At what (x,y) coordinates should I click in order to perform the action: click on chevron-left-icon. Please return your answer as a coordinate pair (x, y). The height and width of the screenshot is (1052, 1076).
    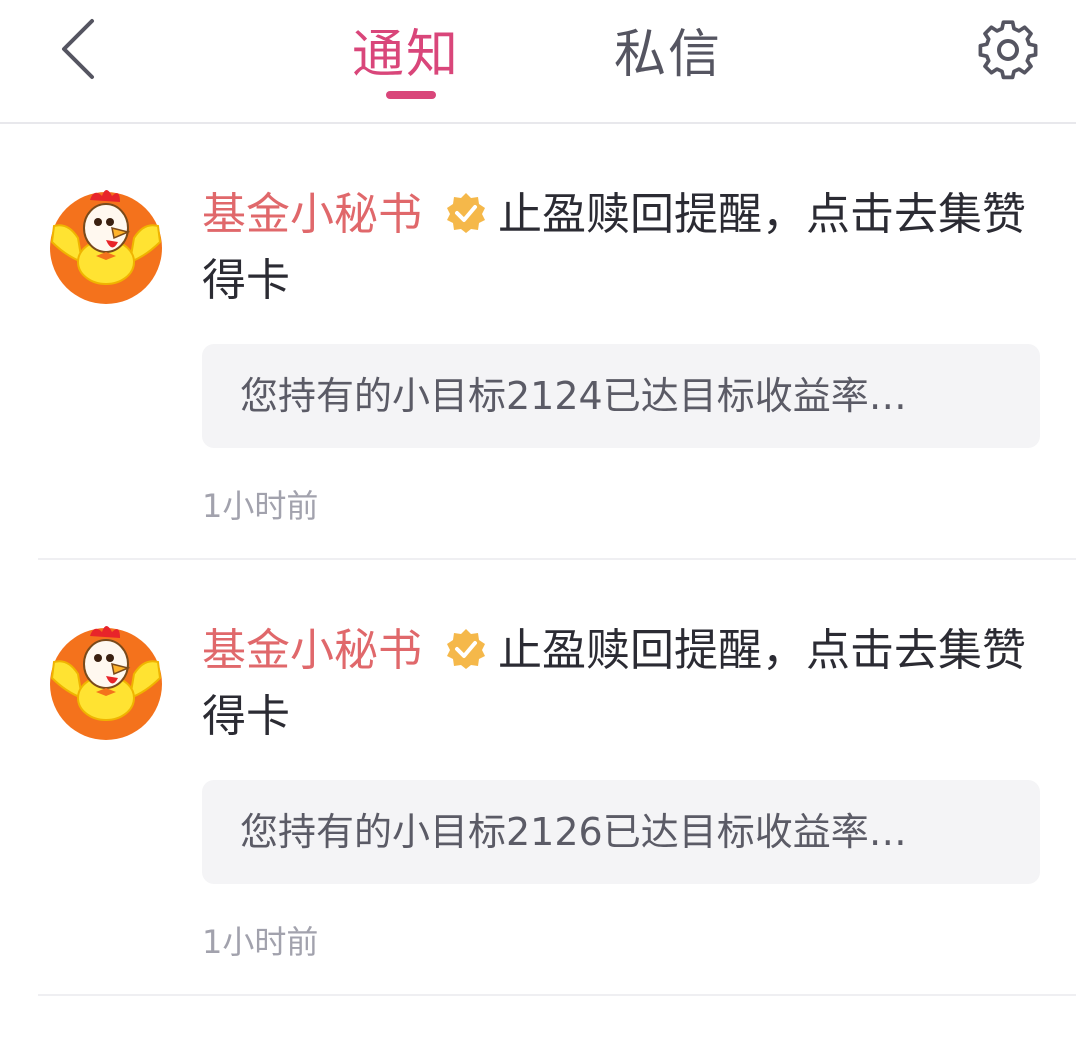
    Looking at the image, I should click on (78, 49).